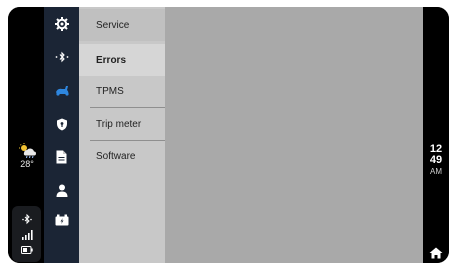 The height and width of the screenshot is (269, 456). I want to click on settings-icon, so click(61, 24).